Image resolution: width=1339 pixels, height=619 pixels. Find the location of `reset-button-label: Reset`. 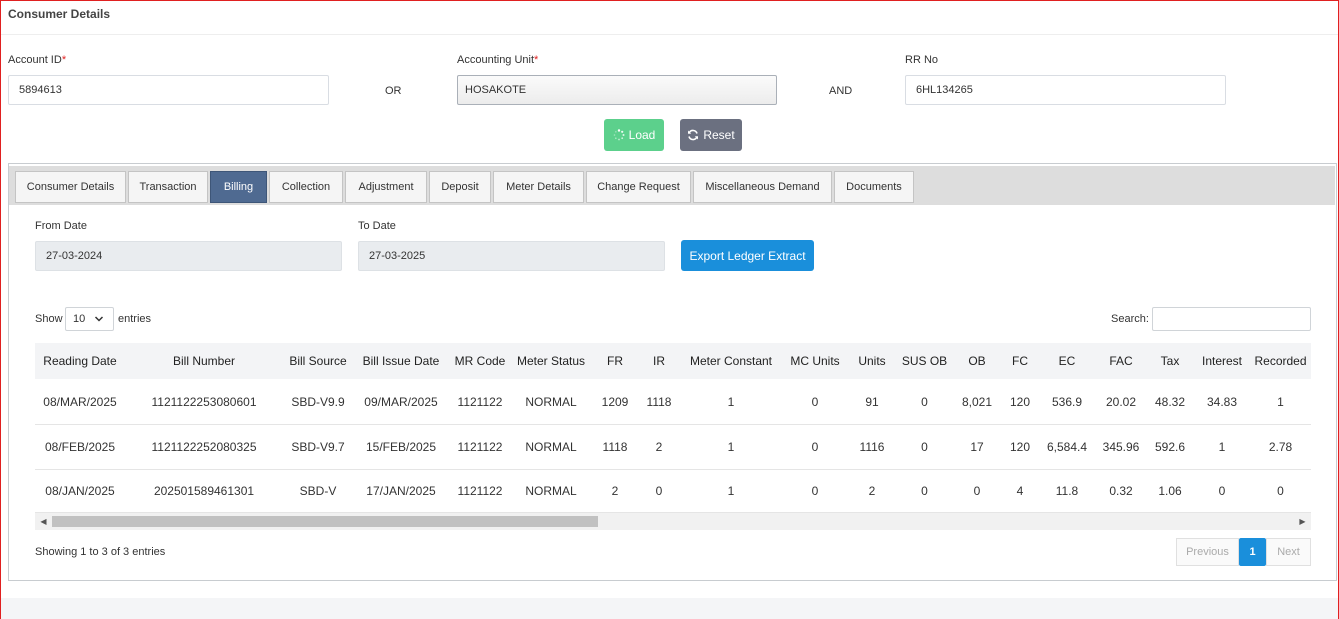

reset-button-label: Reset is located at coordinates (719, 135).